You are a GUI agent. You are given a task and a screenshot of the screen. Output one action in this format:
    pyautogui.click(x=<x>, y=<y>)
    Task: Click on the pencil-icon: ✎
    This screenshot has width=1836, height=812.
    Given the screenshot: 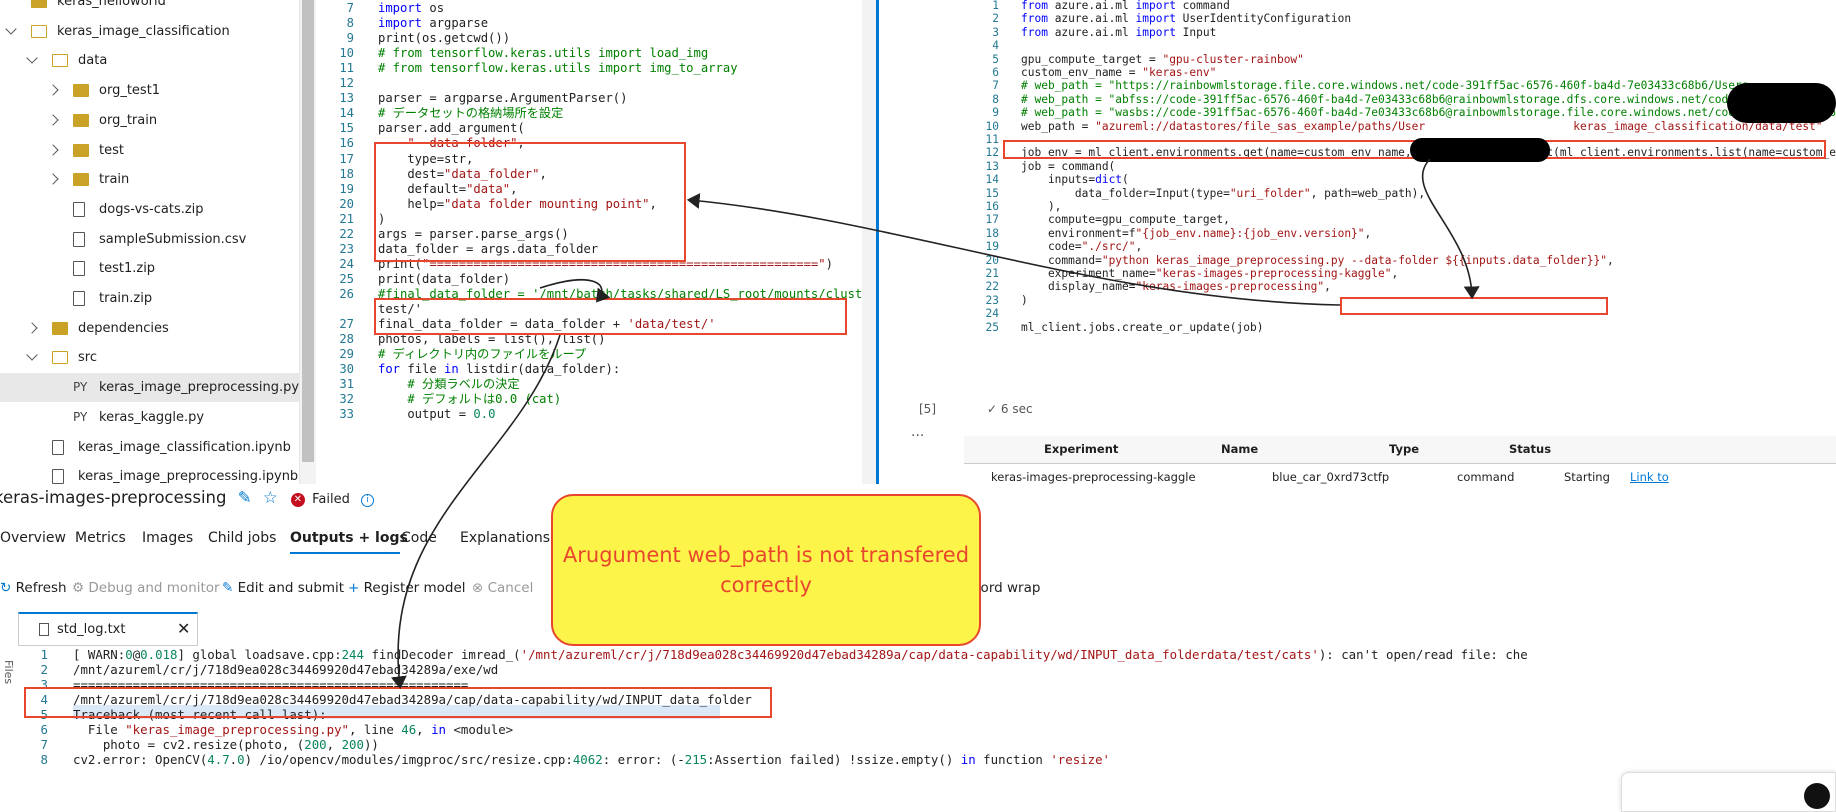 What is the action you would take?
    pyautogui.click(x=230, y=588)
    